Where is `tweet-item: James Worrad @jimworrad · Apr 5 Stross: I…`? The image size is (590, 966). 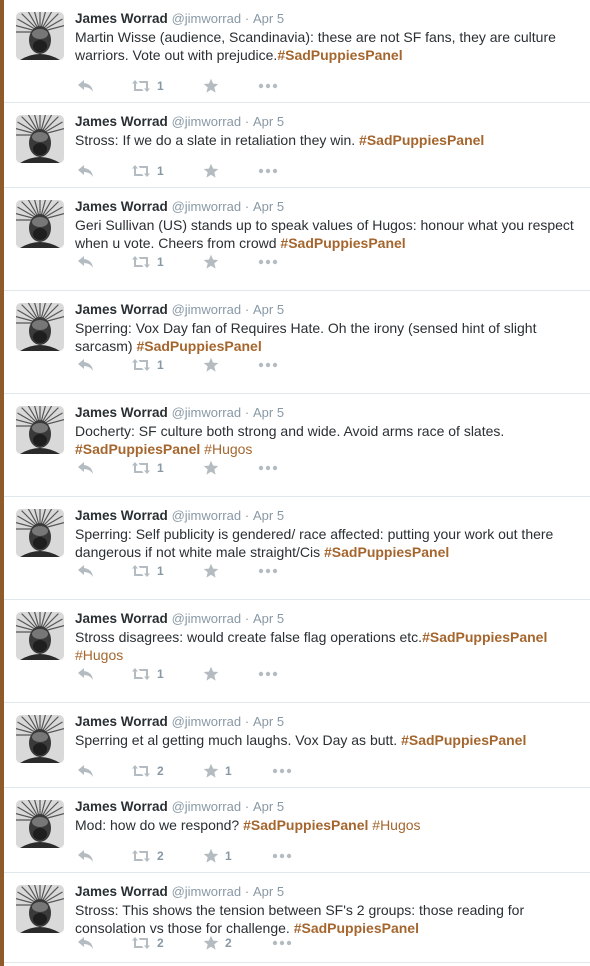
tweet-item: James Worrad @jimworrad · Apr 5 Stross: I… is located at coordinates (297, 145).